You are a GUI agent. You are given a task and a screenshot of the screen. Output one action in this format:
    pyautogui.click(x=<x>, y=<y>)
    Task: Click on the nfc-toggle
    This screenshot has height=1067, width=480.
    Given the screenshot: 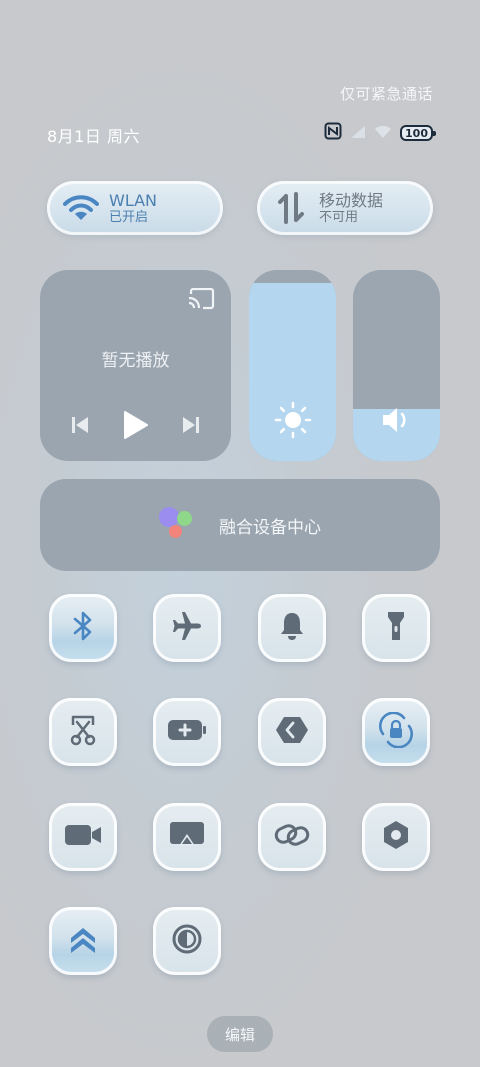 What is the action you would take?
    pyautogui.click(x=396, y=837)
    